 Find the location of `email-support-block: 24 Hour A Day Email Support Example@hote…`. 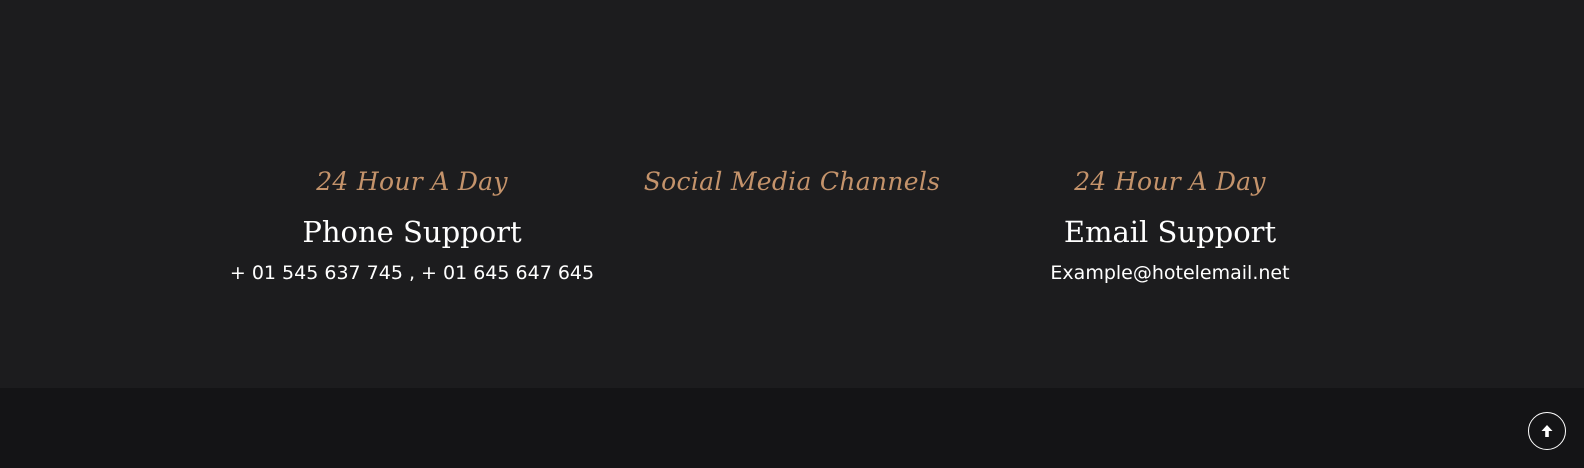

email-support-block: 24 Hour A Day Email Support Example@hote… is located at coordinates (1170, 224).